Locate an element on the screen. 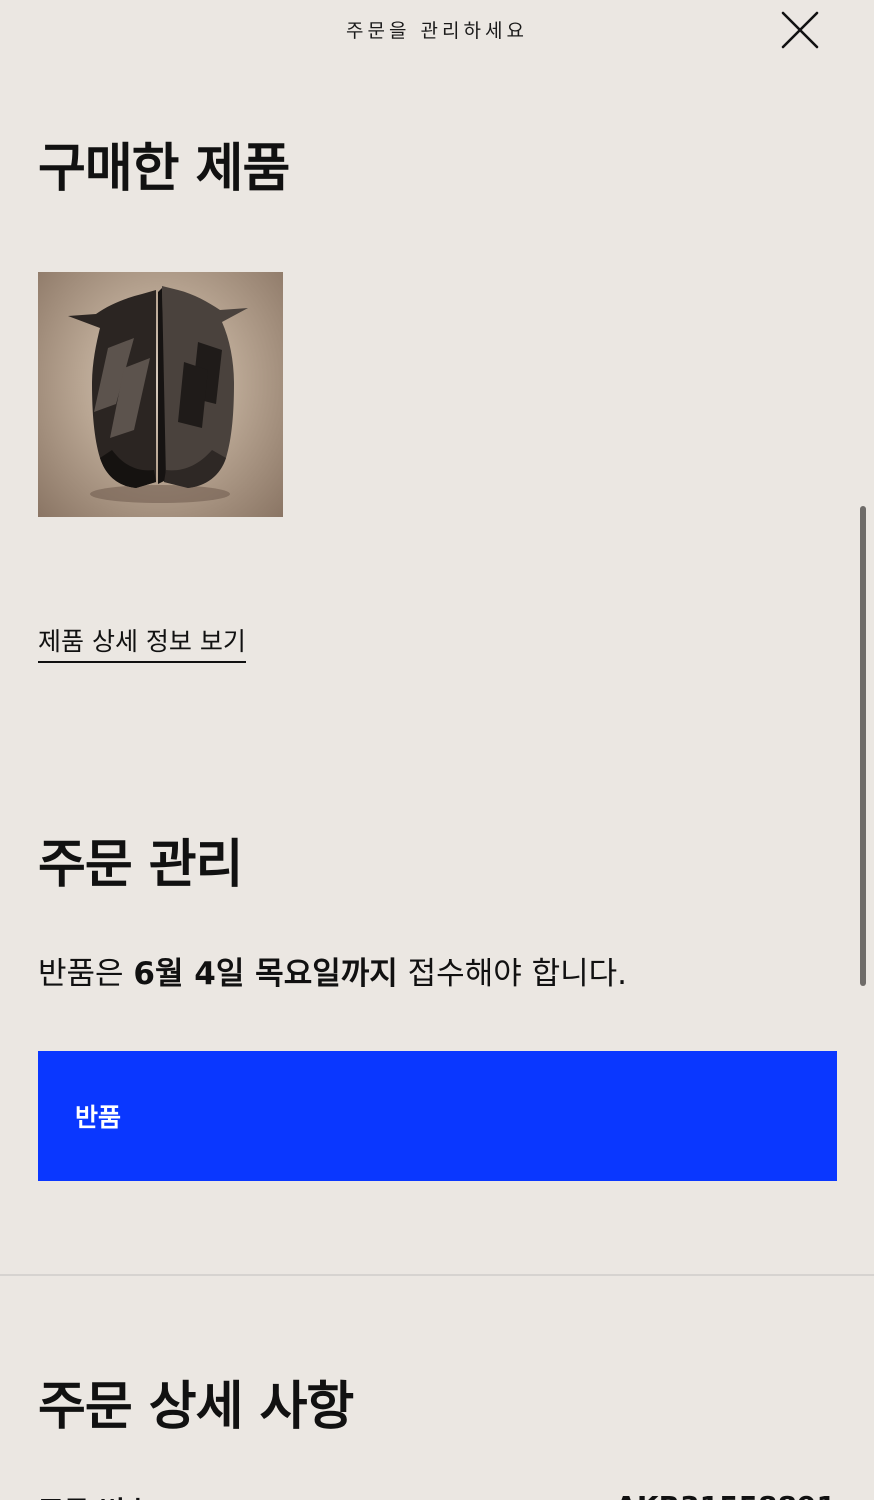 The image size is (874, 1500). product-image is located at coordinates (160, 394).